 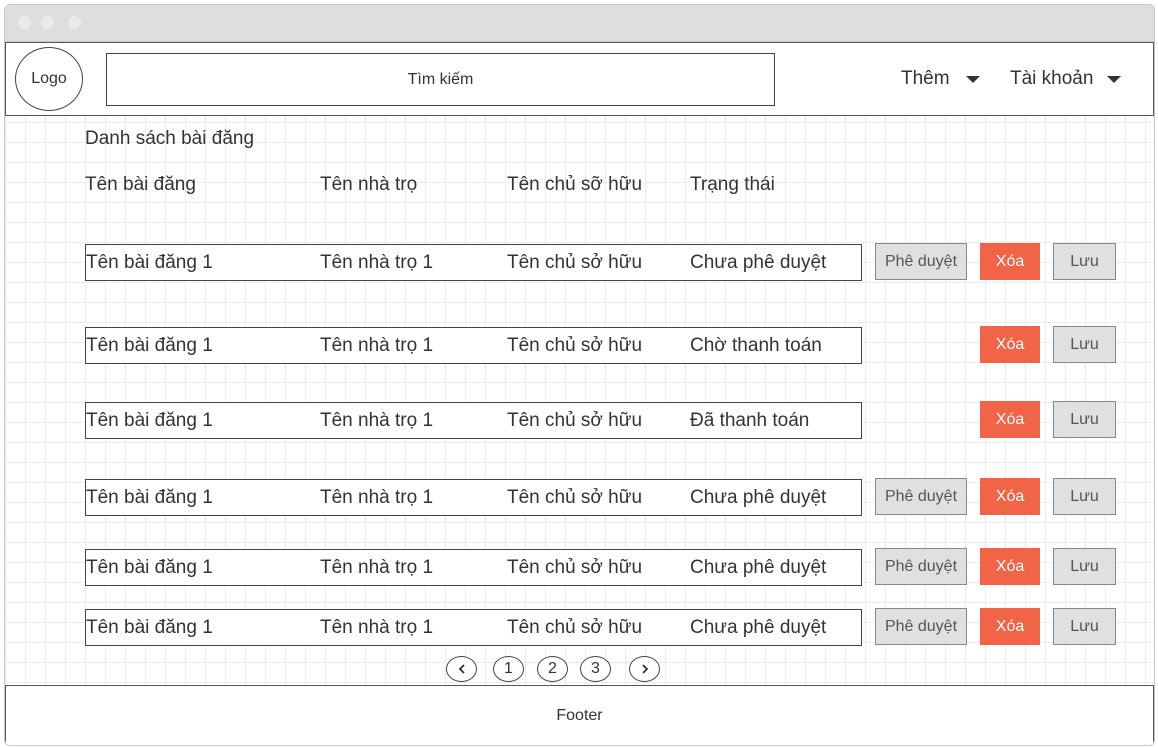 I want to click on menu-more-label: Thêm, so click(x=925, y=78).